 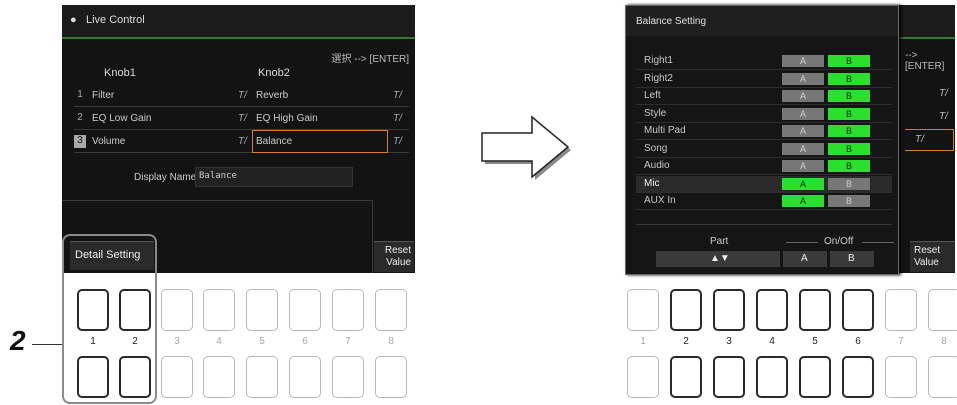 What do you see at coordinates (764, 224) in the screenshot?
I see `footer-divider` at bounding box center [764, 224].